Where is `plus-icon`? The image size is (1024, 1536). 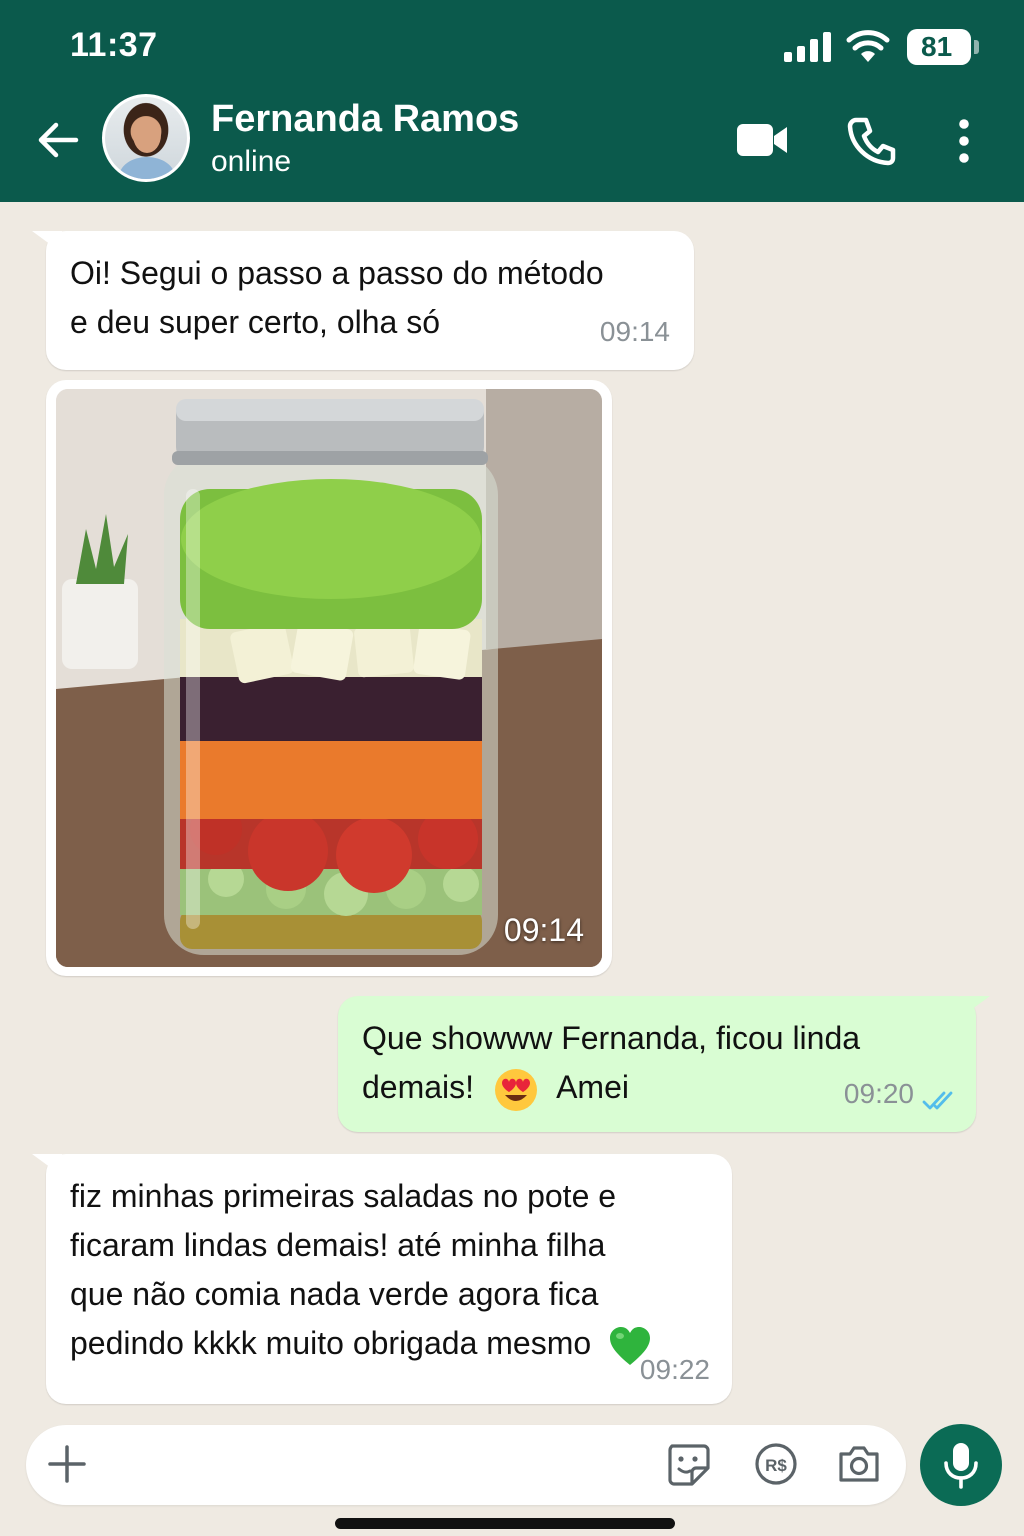
plus-icon is located at coordinates (67, 1464).